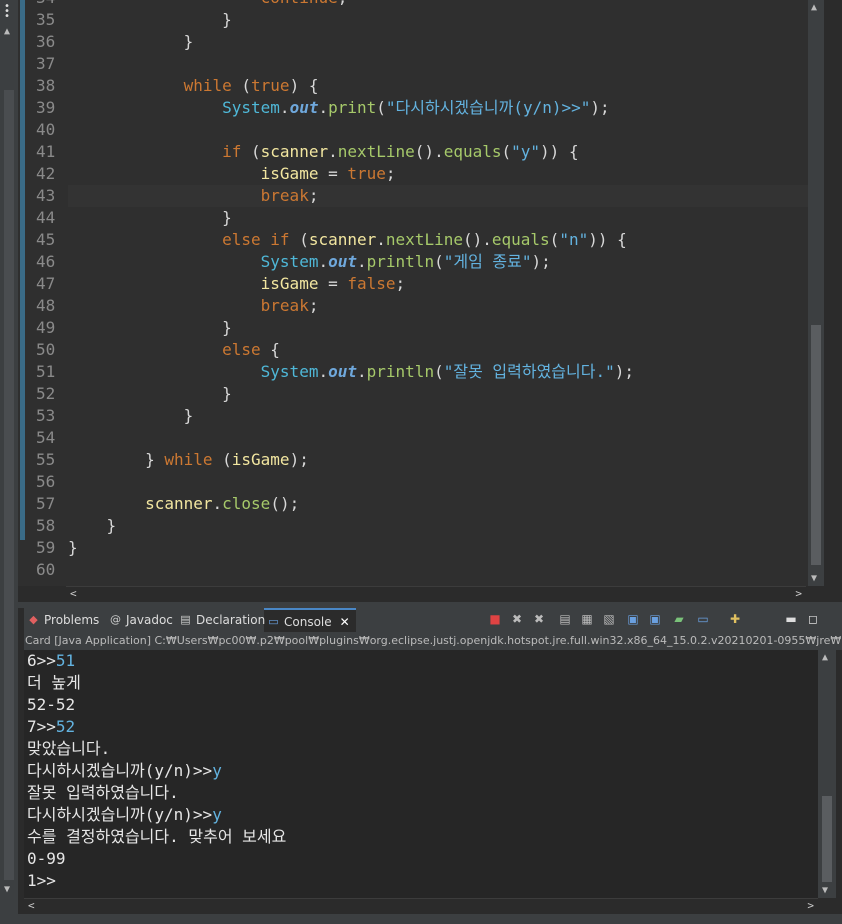 Image resolution: width=842 pixels, height=924 pixels. What do you see at coordinates (61, 620) in the screenshot?
I see `tab-problems: ◆ Problems` at bounding box center [61, 620].